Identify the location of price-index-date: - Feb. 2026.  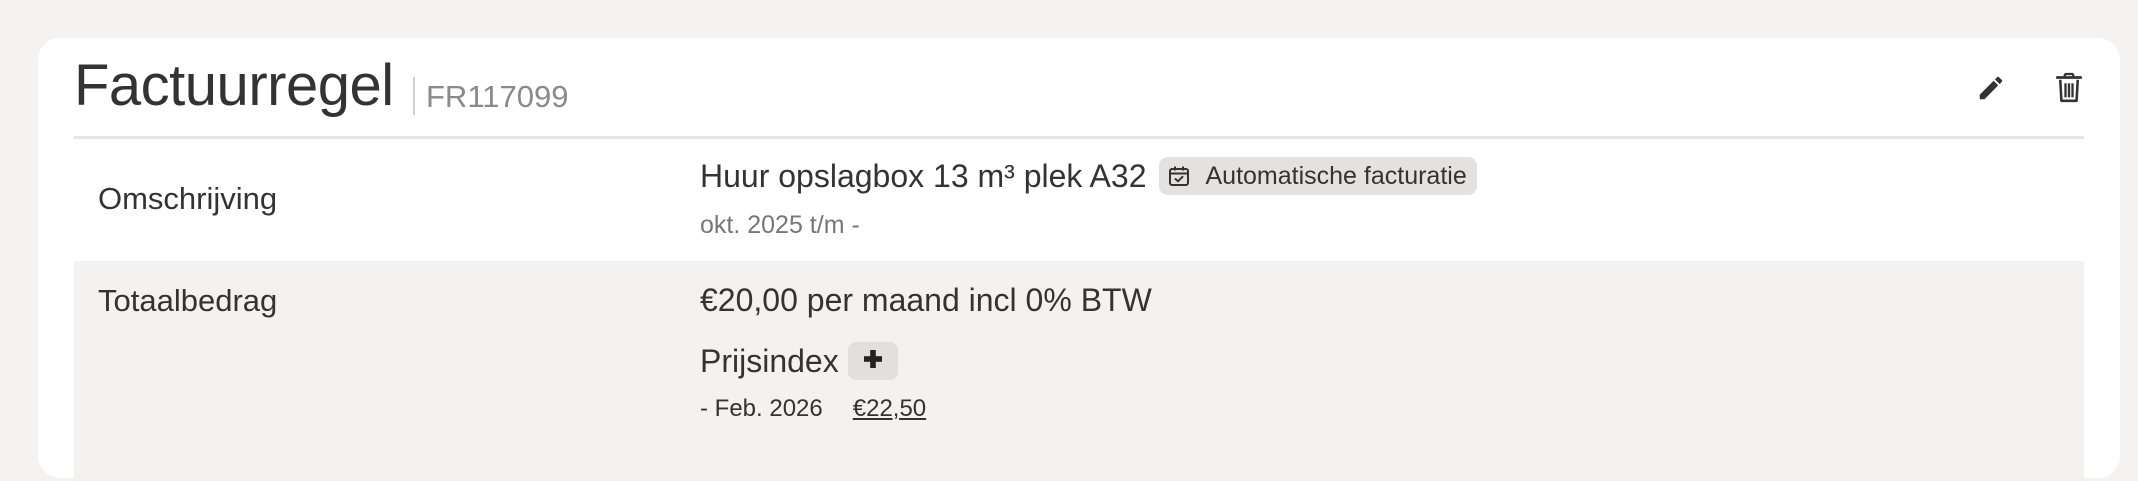
(761, 408).